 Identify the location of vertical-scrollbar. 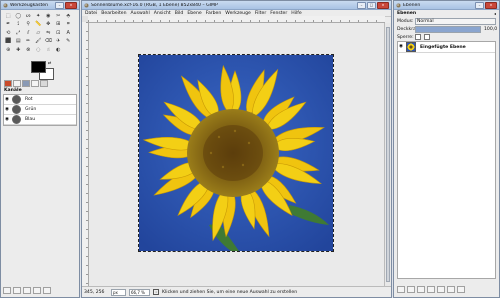
(387, 154).